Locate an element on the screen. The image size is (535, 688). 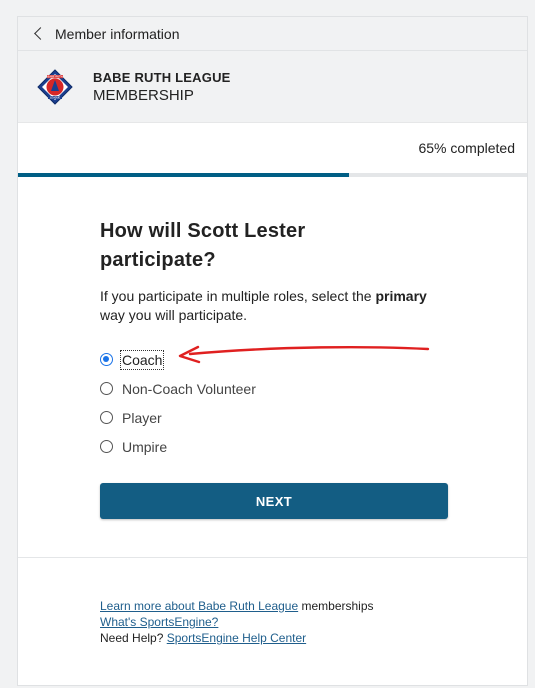
option-label: Coach is located at coordinates (142, 359).